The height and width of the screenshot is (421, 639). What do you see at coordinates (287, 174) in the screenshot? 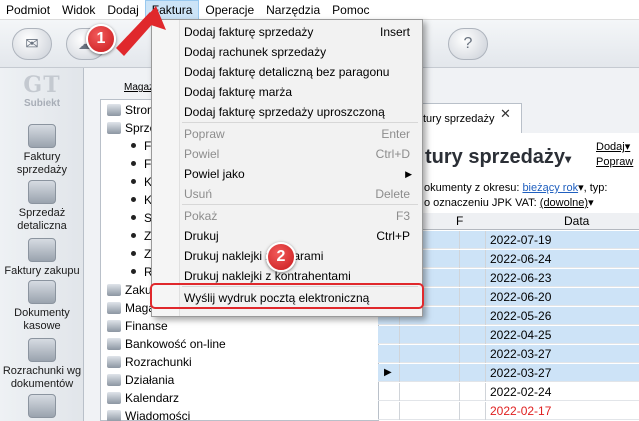
I see `menu-item: Powiel jako ▶` at bounding box center [287, 174].